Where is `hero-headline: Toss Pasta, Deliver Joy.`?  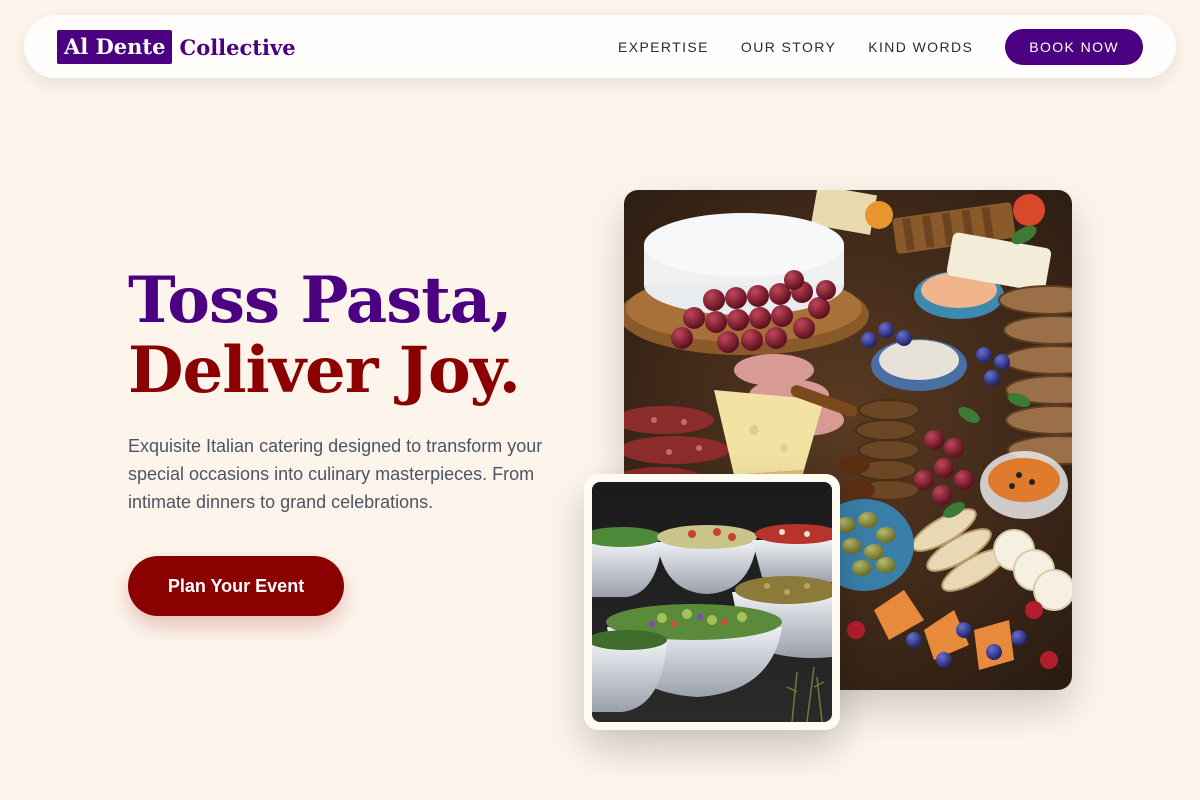 hero-headline: Toss Pasta, Deliver Joy. is located at coordinates (358, 336).